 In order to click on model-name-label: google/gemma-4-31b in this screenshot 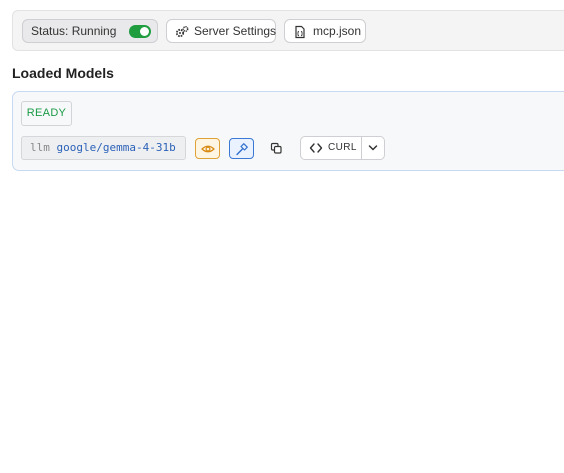, I will do `click(116, 147)`.